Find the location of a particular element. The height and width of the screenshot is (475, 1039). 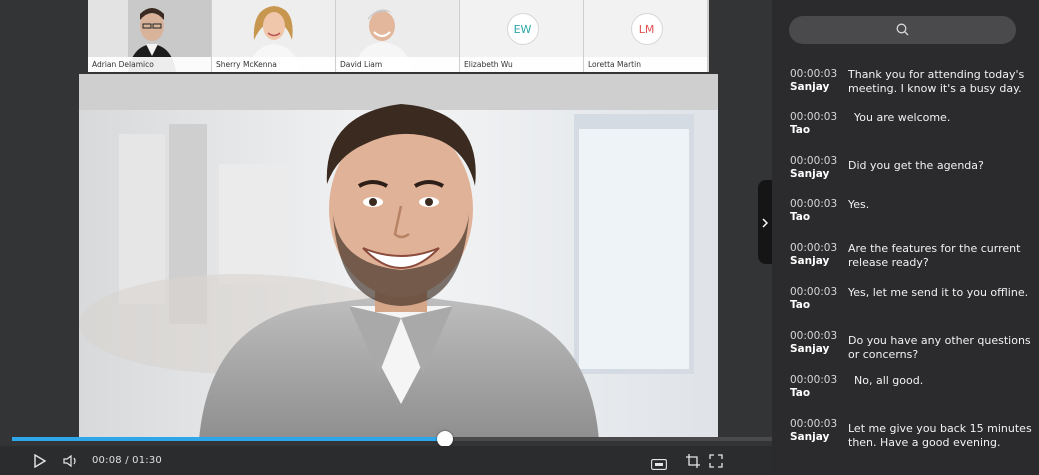

transcript-search is located at coordinates (902, 30).